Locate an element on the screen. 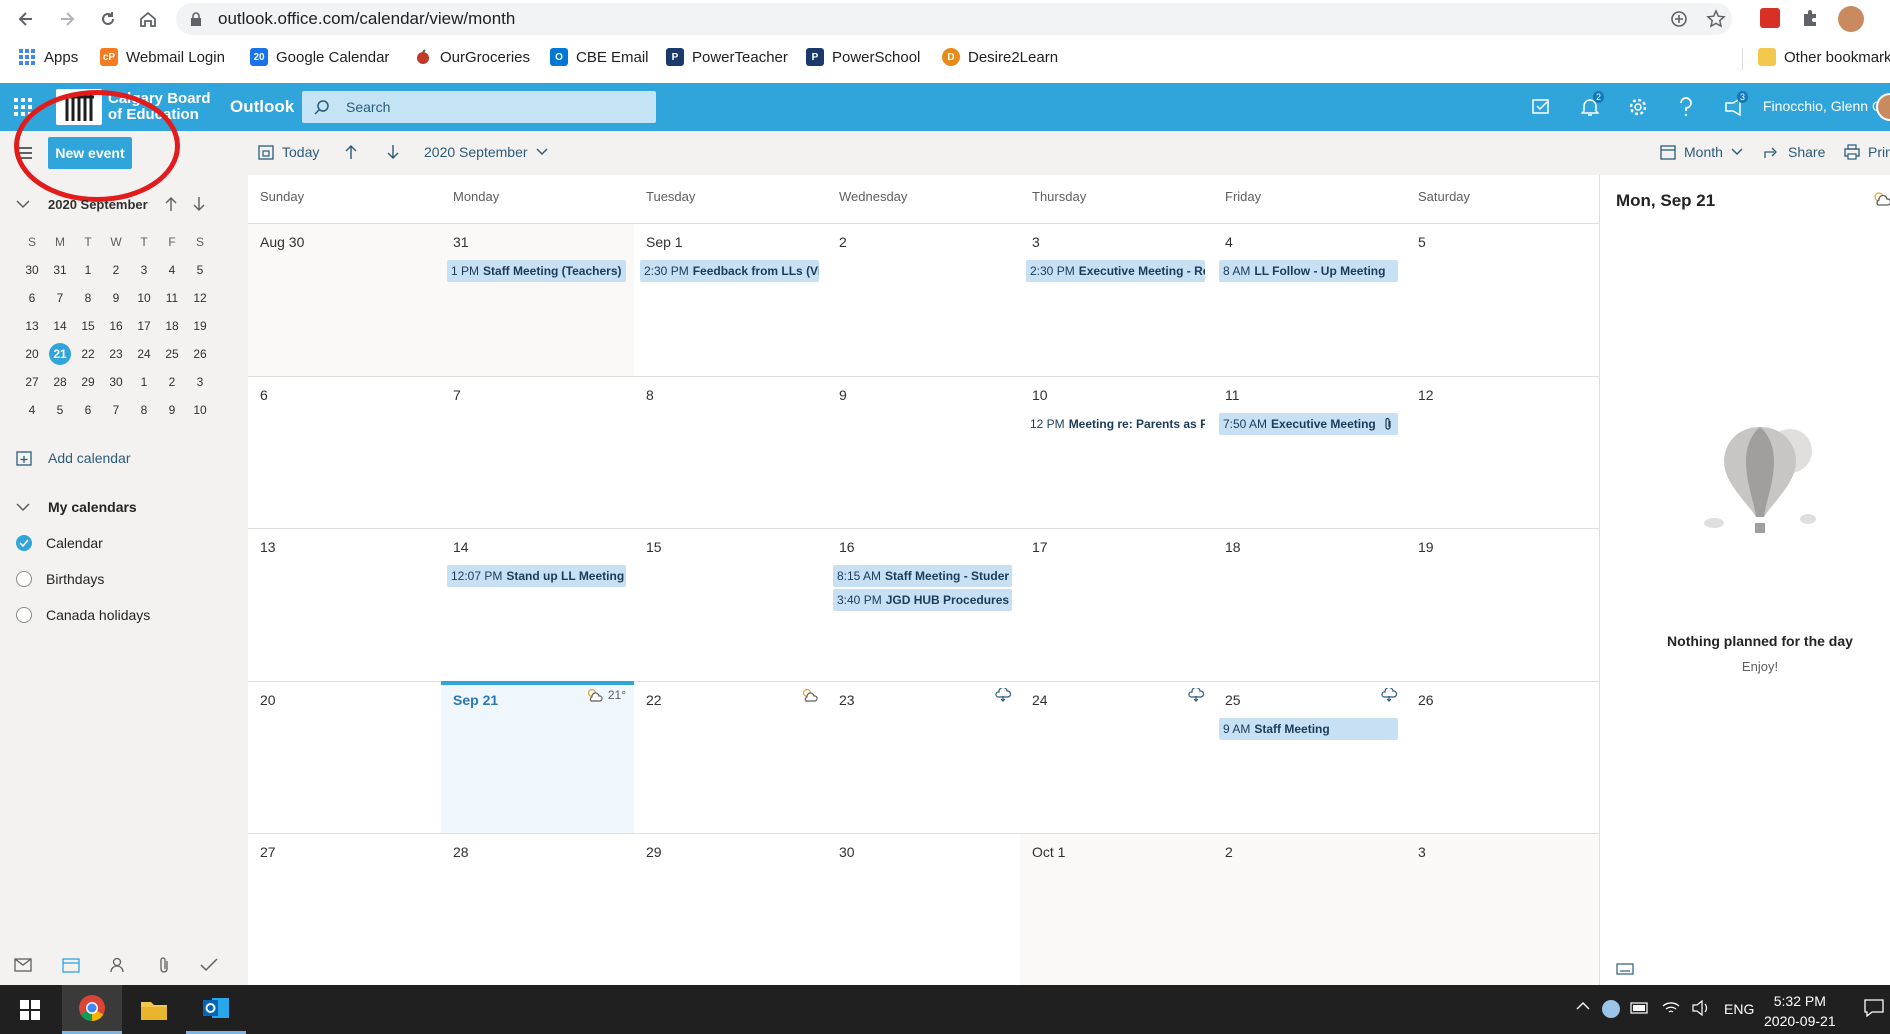 Image resolution: width=1890 pixels, height=1034 pixels. keyboard-icon is located at coordinates (1625, 969).